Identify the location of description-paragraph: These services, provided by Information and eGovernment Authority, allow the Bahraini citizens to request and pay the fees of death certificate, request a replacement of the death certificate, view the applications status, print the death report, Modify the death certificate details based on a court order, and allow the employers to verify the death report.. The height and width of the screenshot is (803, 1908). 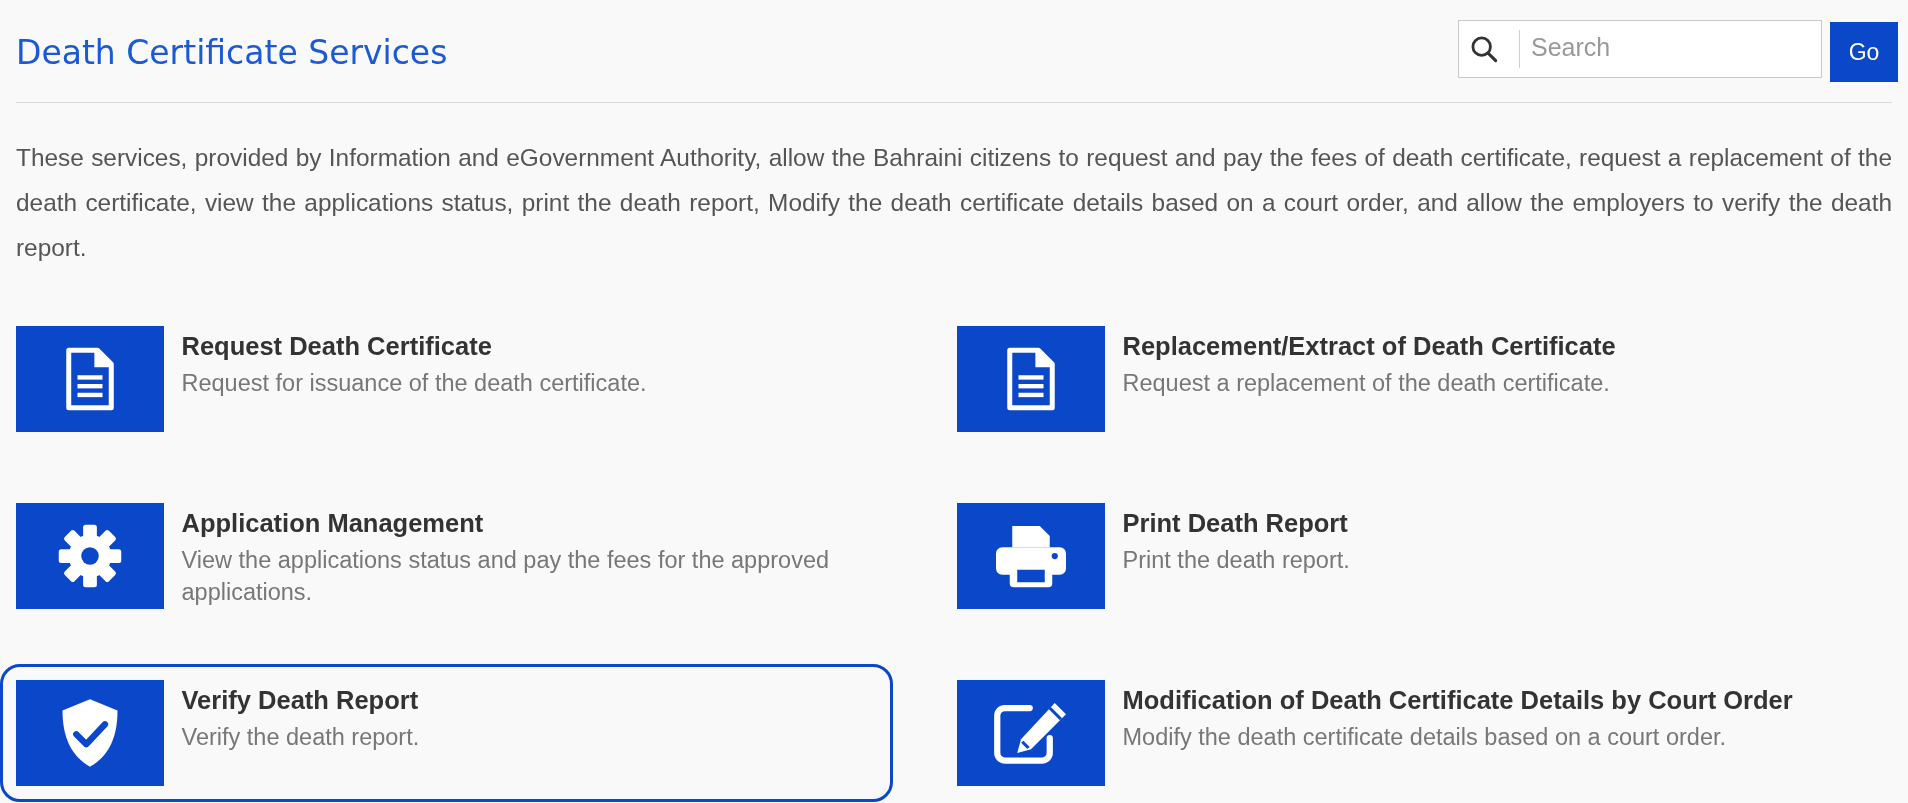
(954, 203).